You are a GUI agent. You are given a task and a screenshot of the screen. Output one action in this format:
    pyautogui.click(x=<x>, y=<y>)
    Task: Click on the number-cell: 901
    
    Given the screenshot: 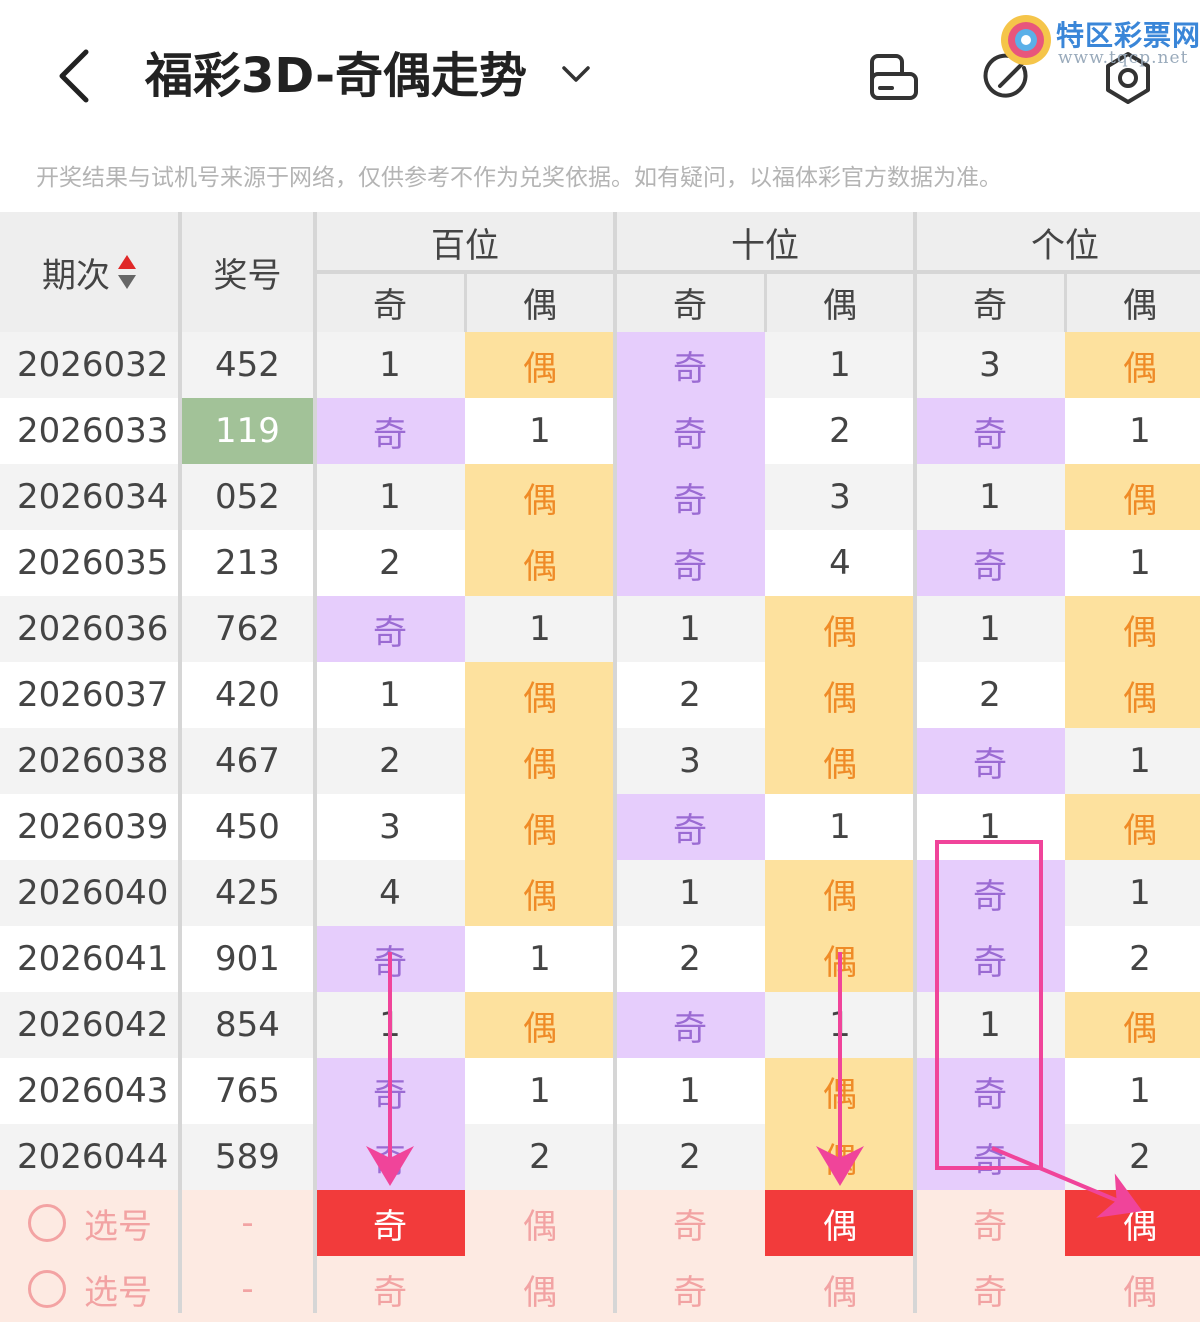 What is the action you would take?
    pyautogui.click(x=247, y=959)
    